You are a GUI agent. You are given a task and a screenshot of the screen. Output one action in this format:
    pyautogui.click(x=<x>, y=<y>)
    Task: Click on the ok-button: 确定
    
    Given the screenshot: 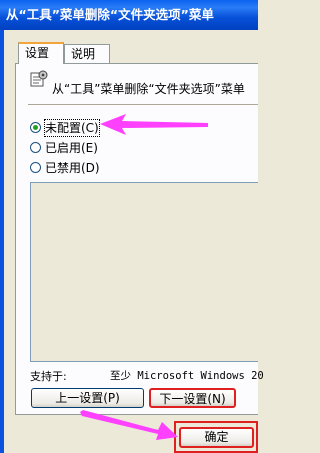 What is the action you would take?
    pyautogui.click(x=216, y=437)
    